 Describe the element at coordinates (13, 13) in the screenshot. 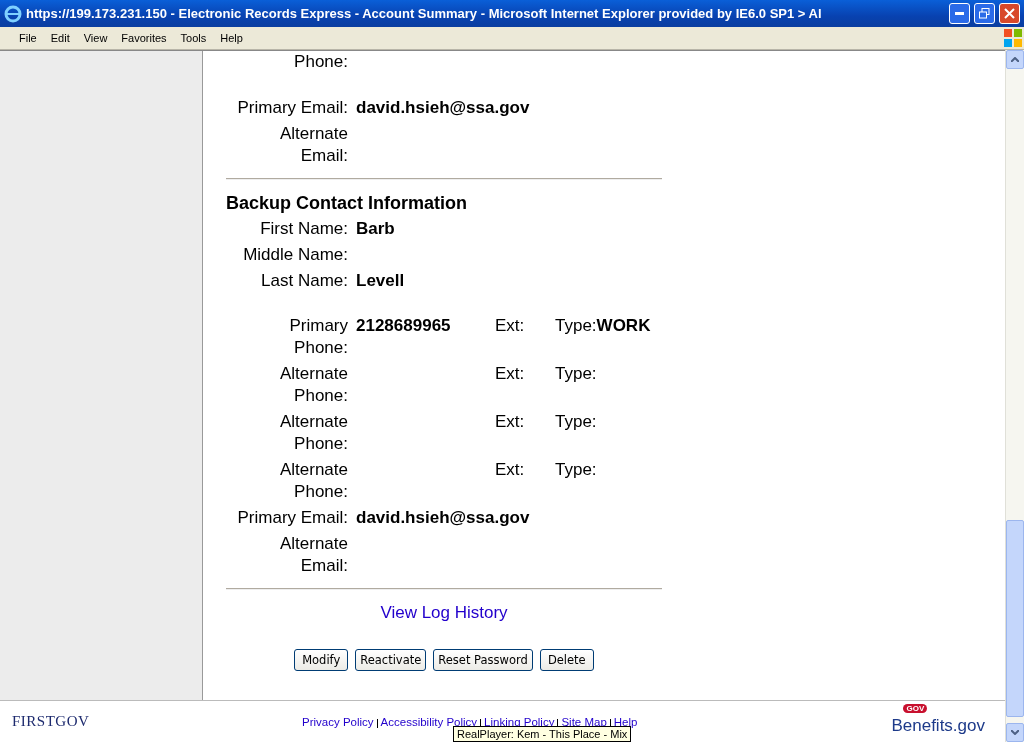

I see `browser-icon` at that location.